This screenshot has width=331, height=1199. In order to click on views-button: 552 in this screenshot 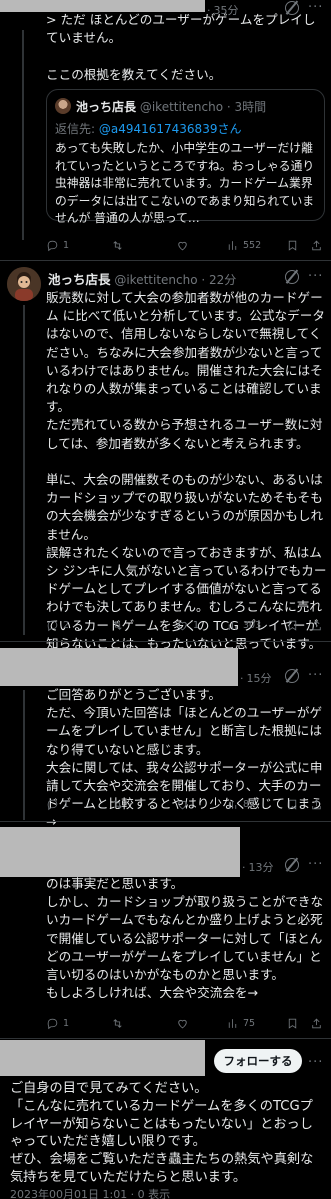, I will do `click(243, 245)`.